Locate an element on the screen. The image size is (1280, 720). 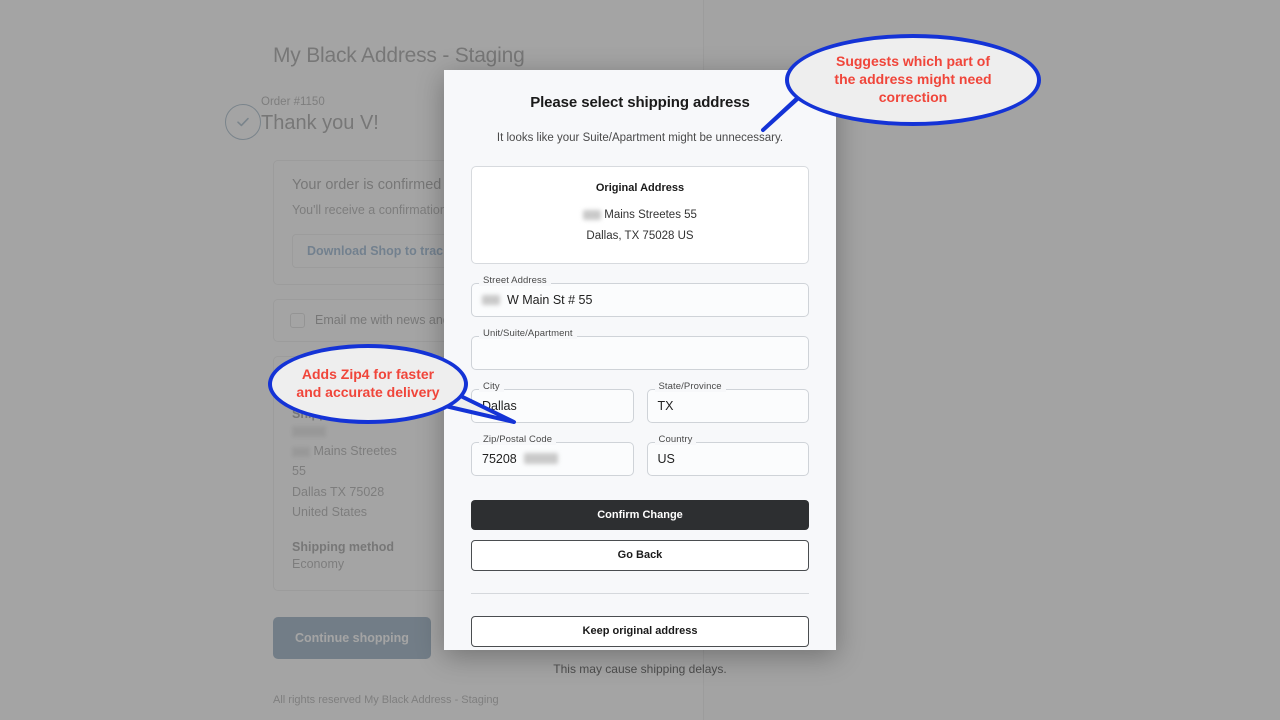
modal-title: Please select shipping address is located at coordinates (640, 102).